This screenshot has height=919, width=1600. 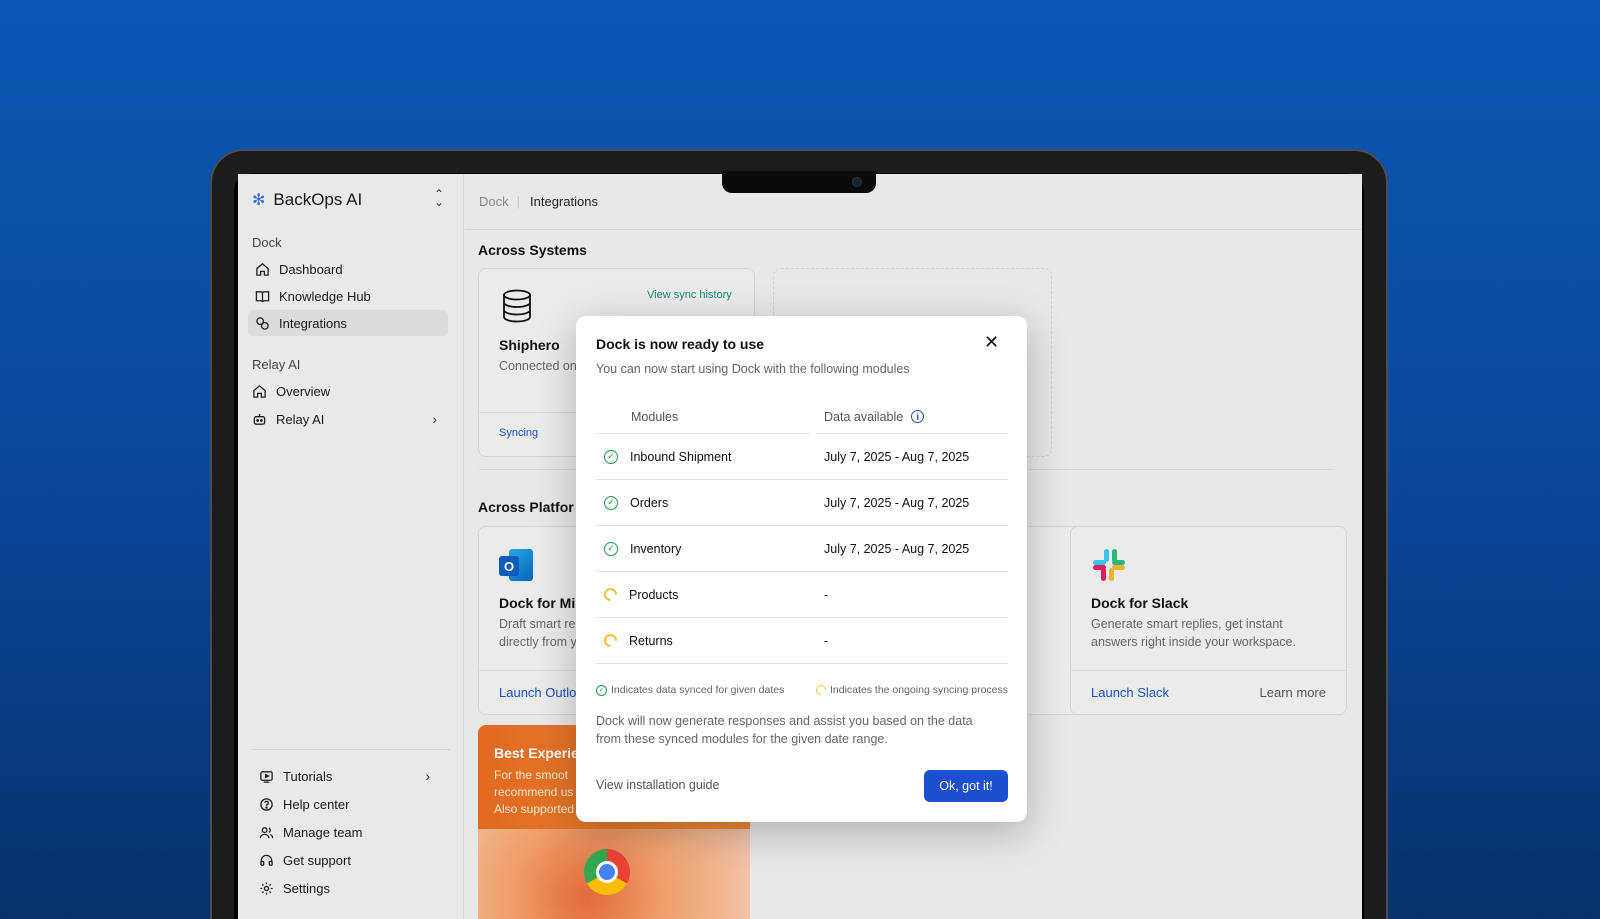 I want to click on module-cell: Products, so click(x=703, y=594).